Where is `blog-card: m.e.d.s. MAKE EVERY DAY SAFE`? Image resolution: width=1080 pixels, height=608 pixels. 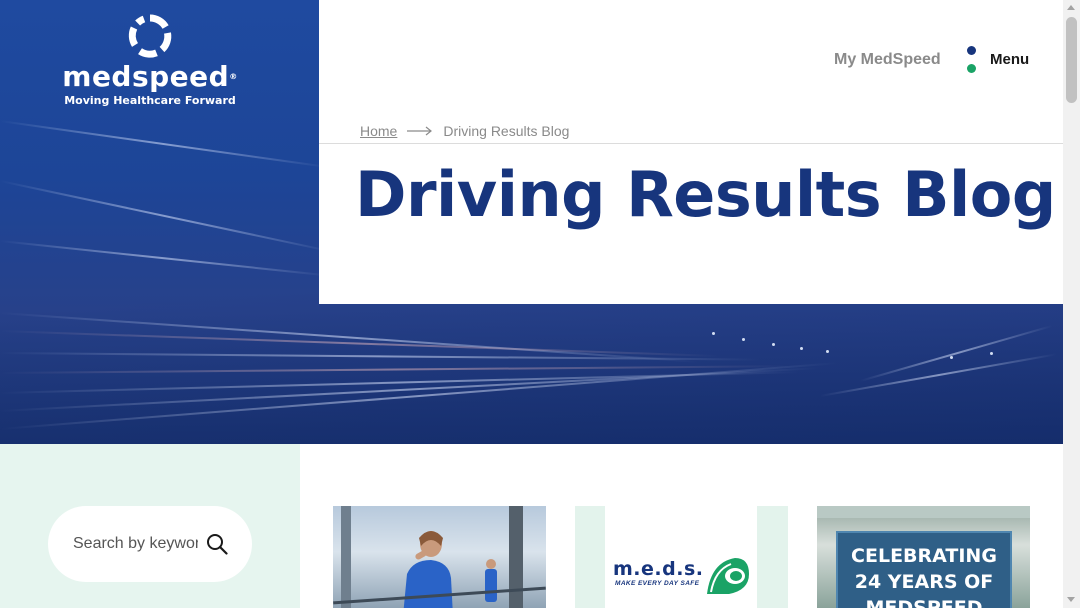 blog-card: m.e.d.s. MAKE EVERY DAY SAFE is located at coordinates (681, 557).